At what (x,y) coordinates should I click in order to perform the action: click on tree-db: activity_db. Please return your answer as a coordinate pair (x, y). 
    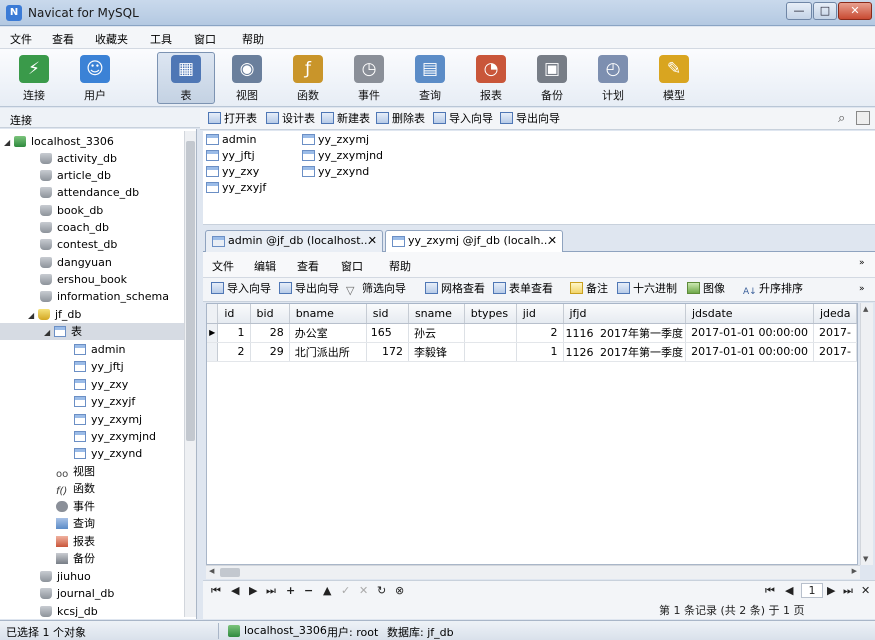
    Looking at the image, I should click on (78, 158).